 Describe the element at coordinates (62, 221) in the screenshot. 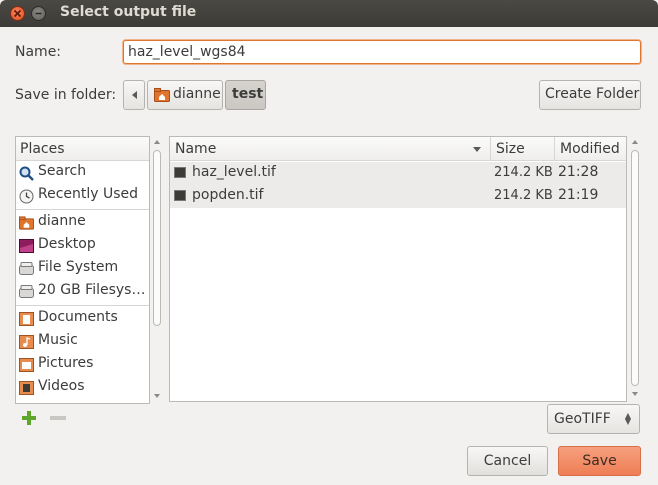

I see `place-label: dianne` at that location.